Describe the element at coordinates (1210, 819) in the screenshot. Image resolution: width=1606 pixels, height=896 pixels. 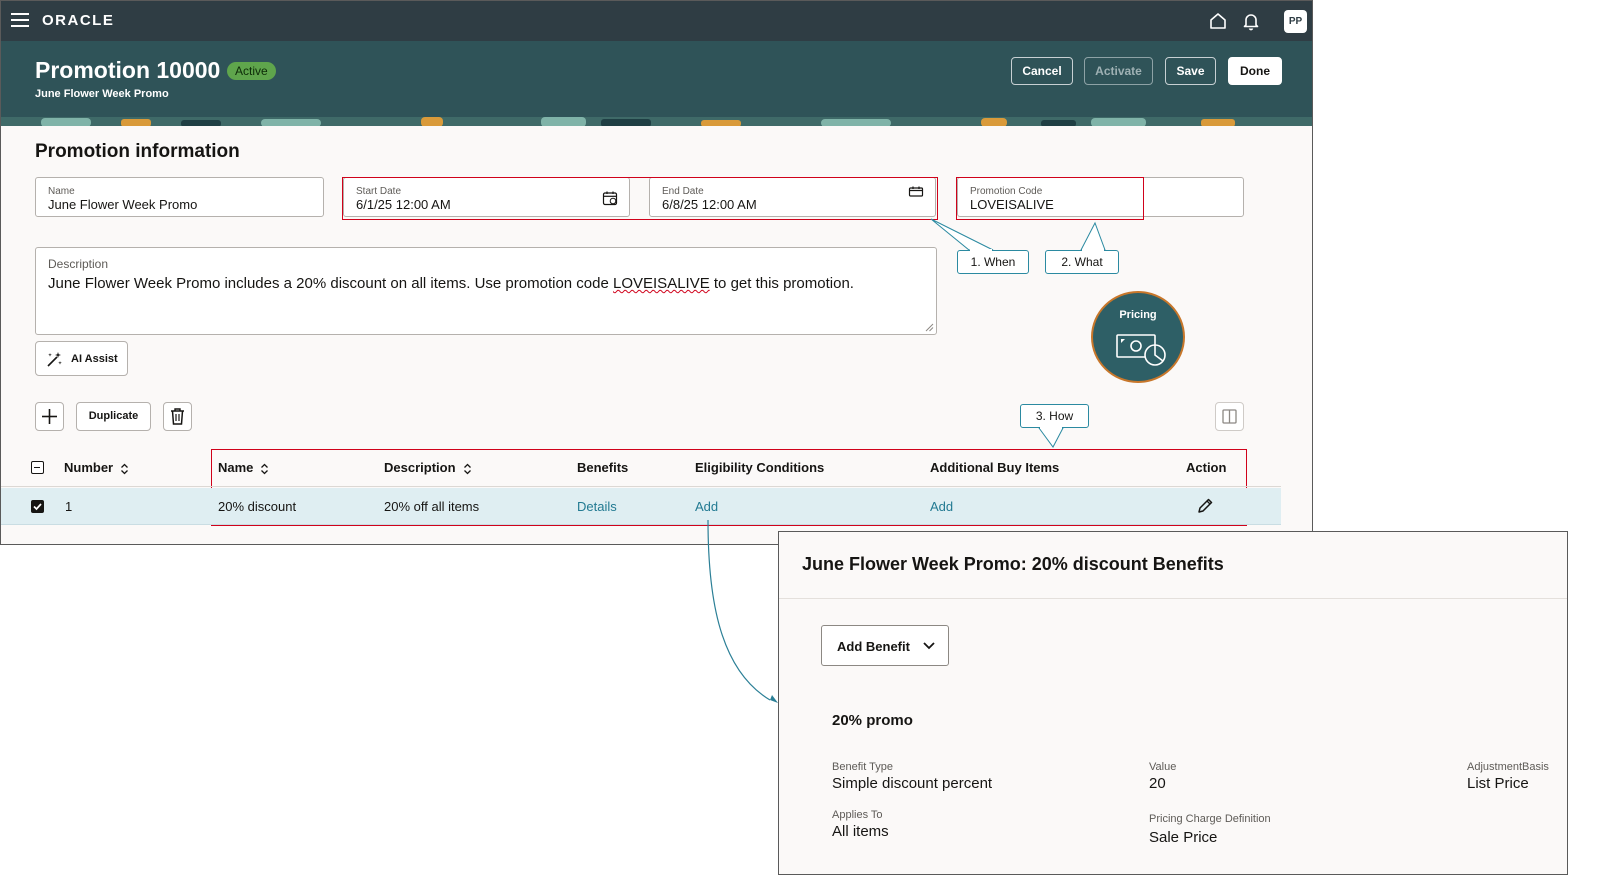
I see `pricing-charge-label: Pricing Charge Definition` at that location.